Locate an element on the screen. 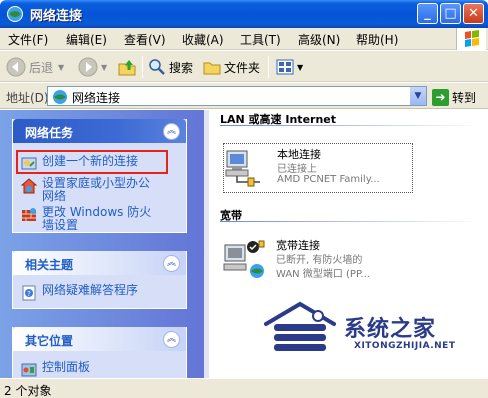 Image resolution: width=488 pixels, height=398 pixels. menu-favorites: 收藏(A) is located at coordinates (203, 39).